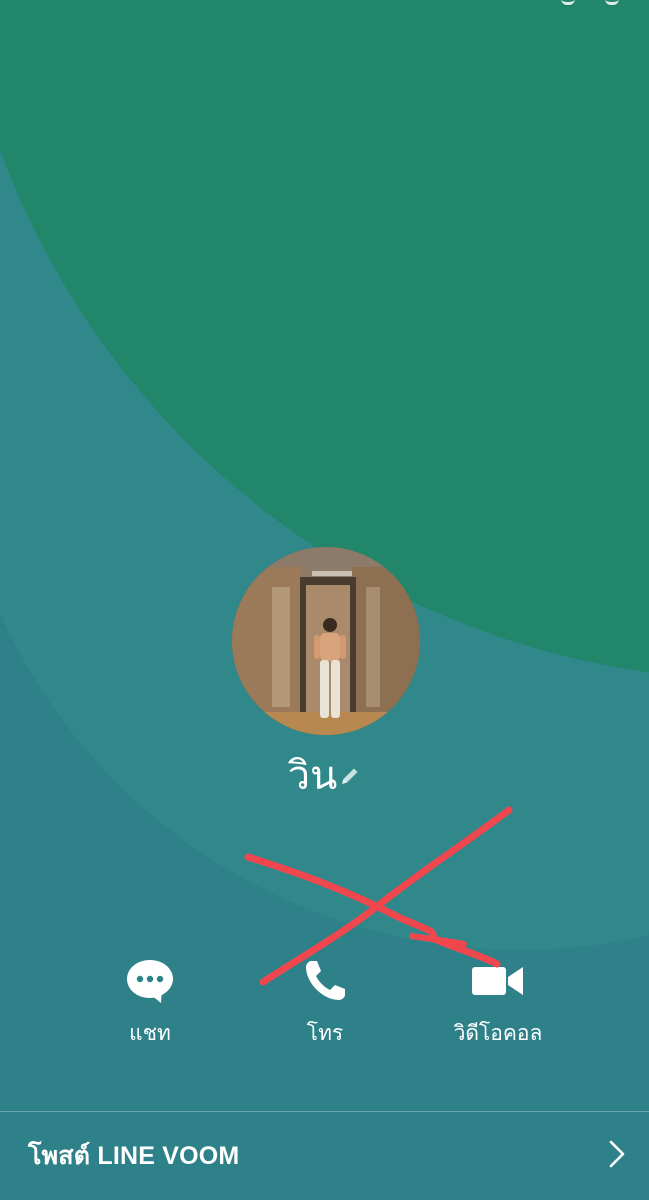 The image size is (649, 1200). I want to click on profile-name-row: วิน, so click(324, 777).